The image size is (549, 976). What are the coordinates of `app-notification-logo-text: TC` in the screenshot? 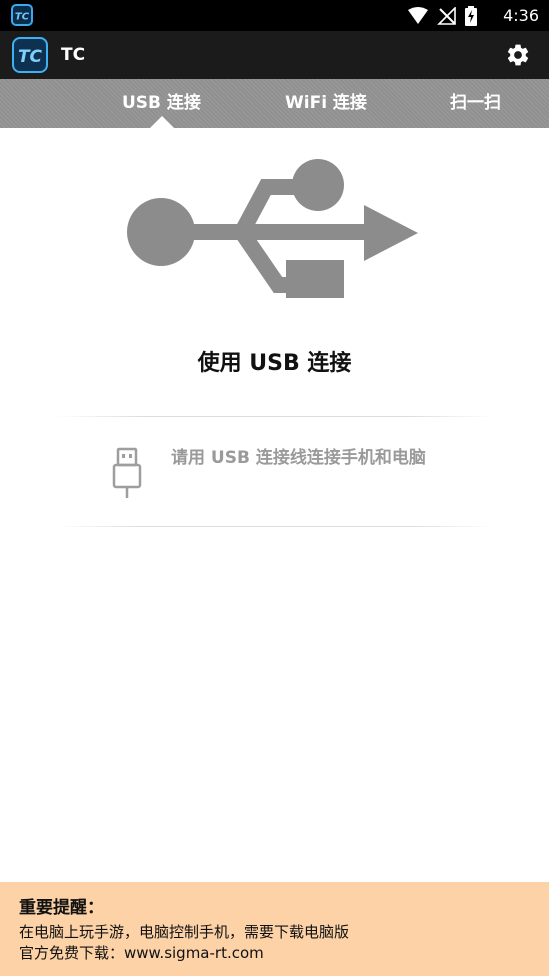 It's located at (22, 17).